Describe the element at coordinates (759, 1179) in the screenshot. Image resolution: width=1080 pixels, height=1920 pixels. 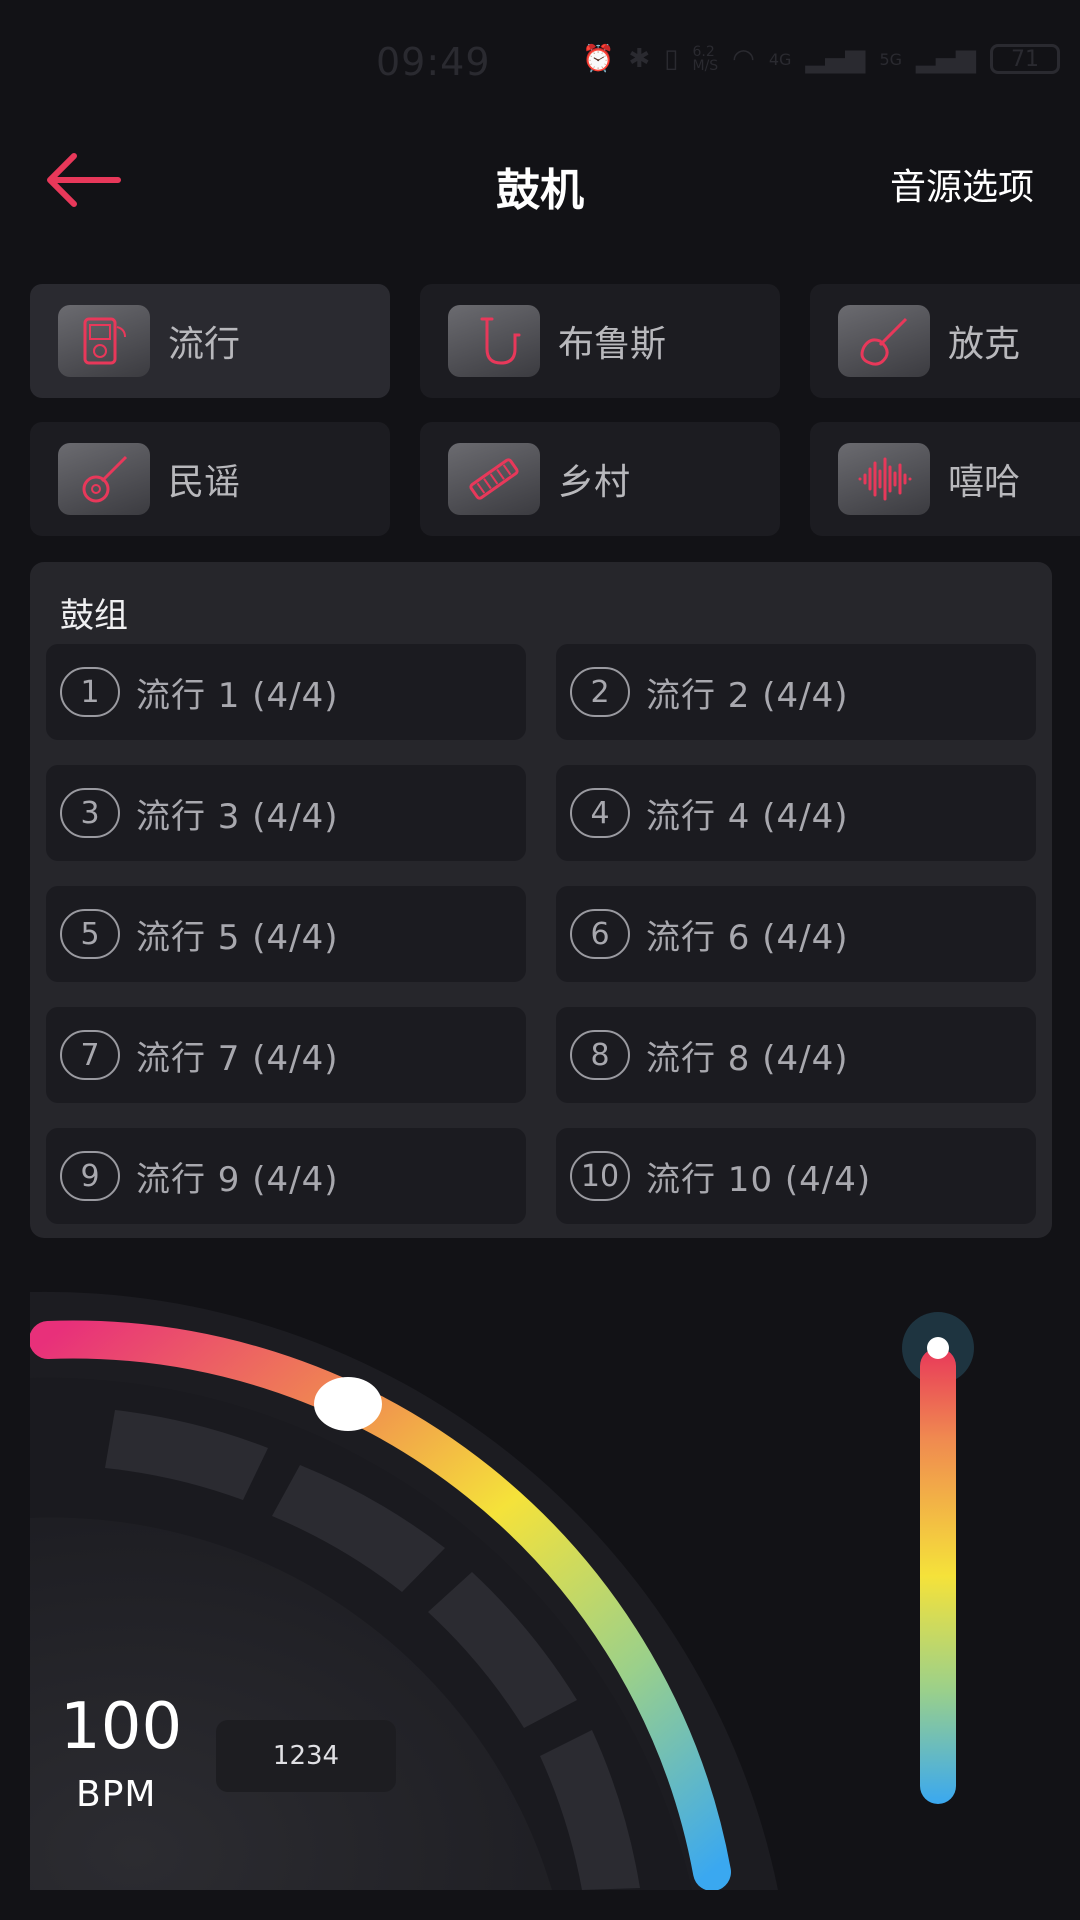
I see `kit-label: 流行 10 (4/4)` at that location.